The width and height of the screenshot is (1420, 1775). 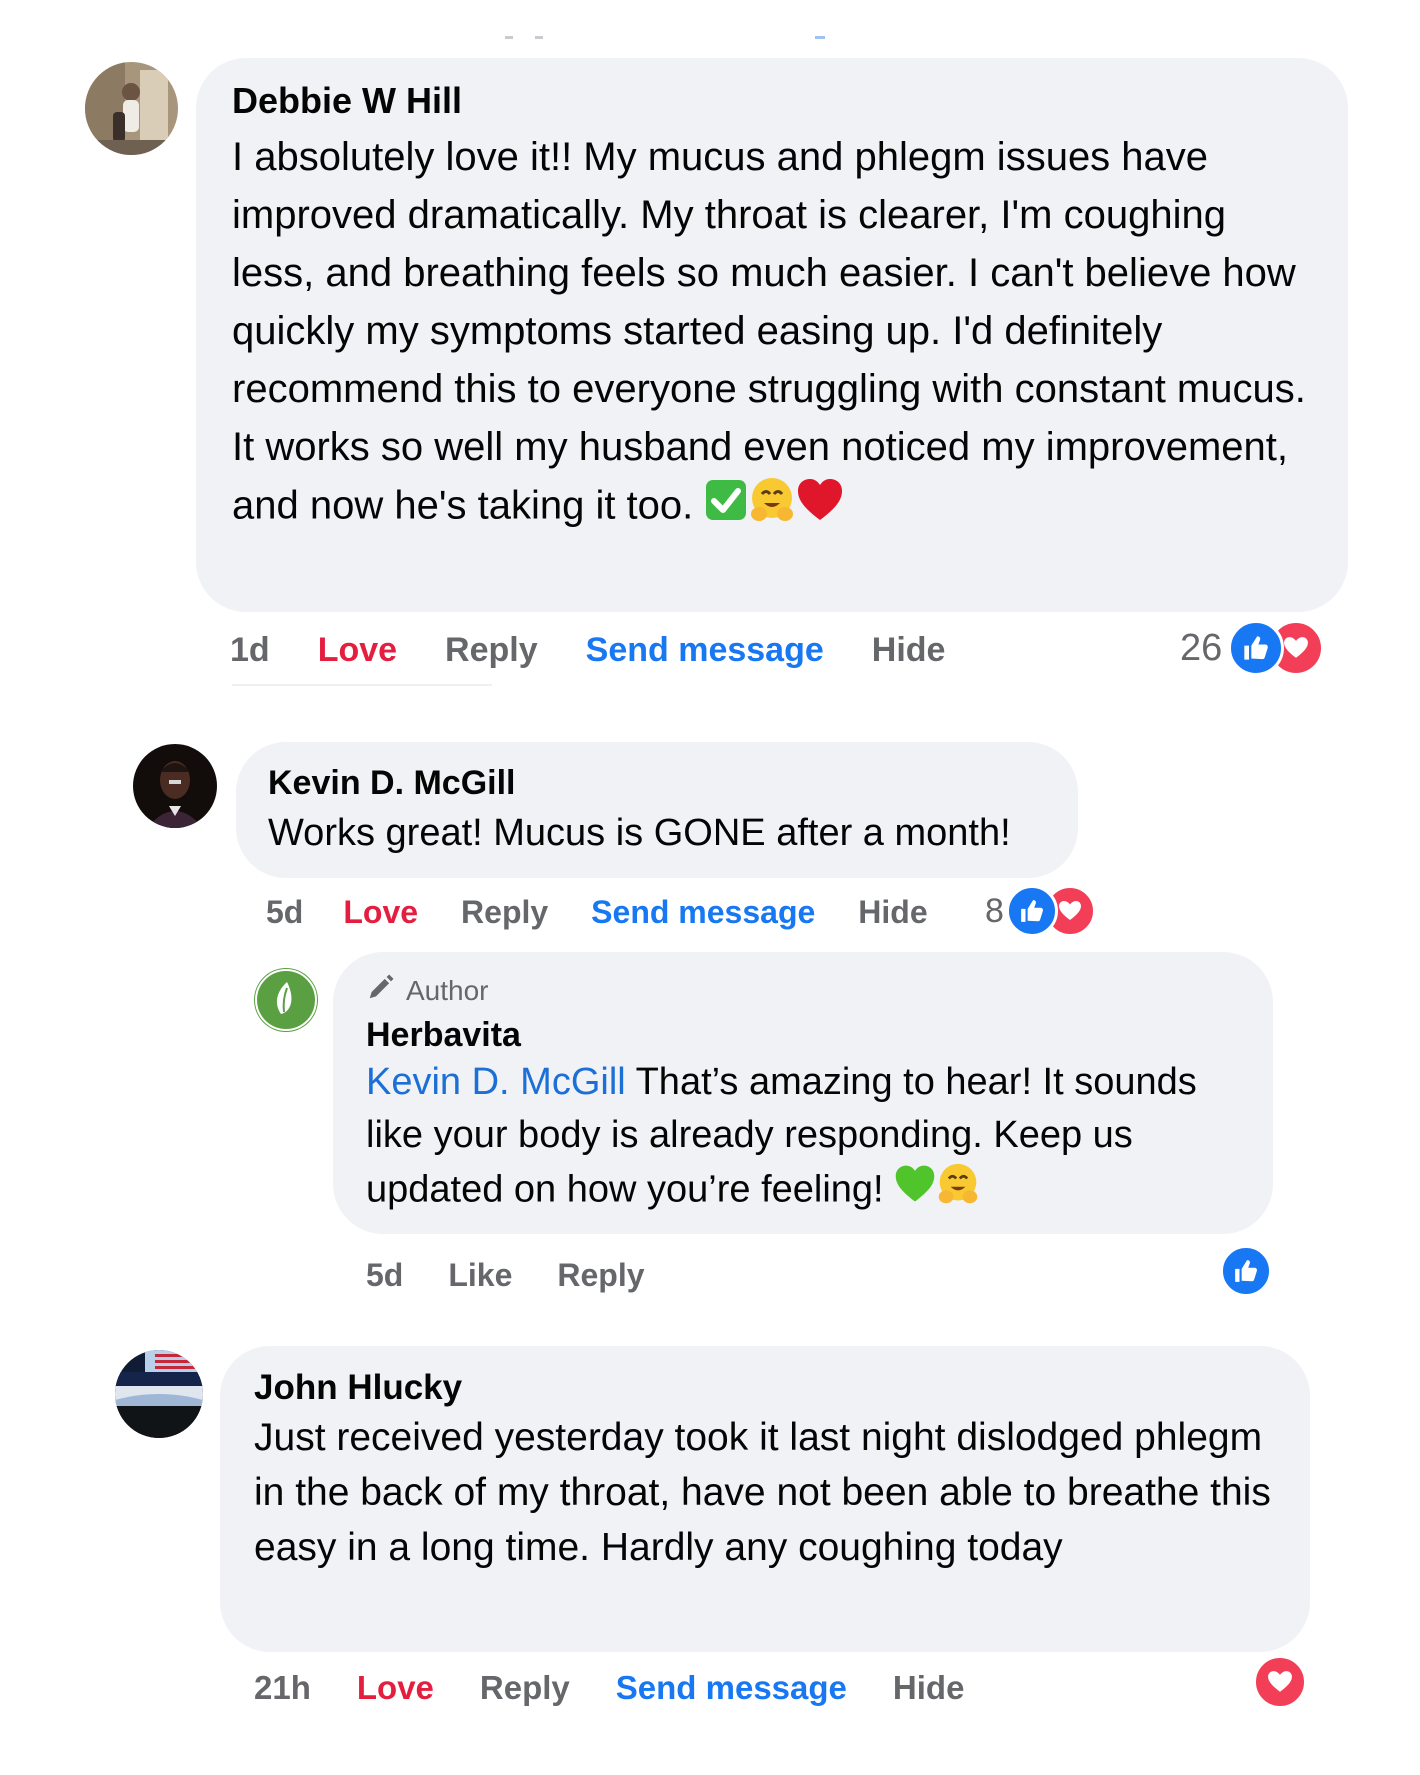 What do you see at coordinates (726, 508) in the screenshot?
I see `check-mark-emoji` at bounding box center [726, 508].